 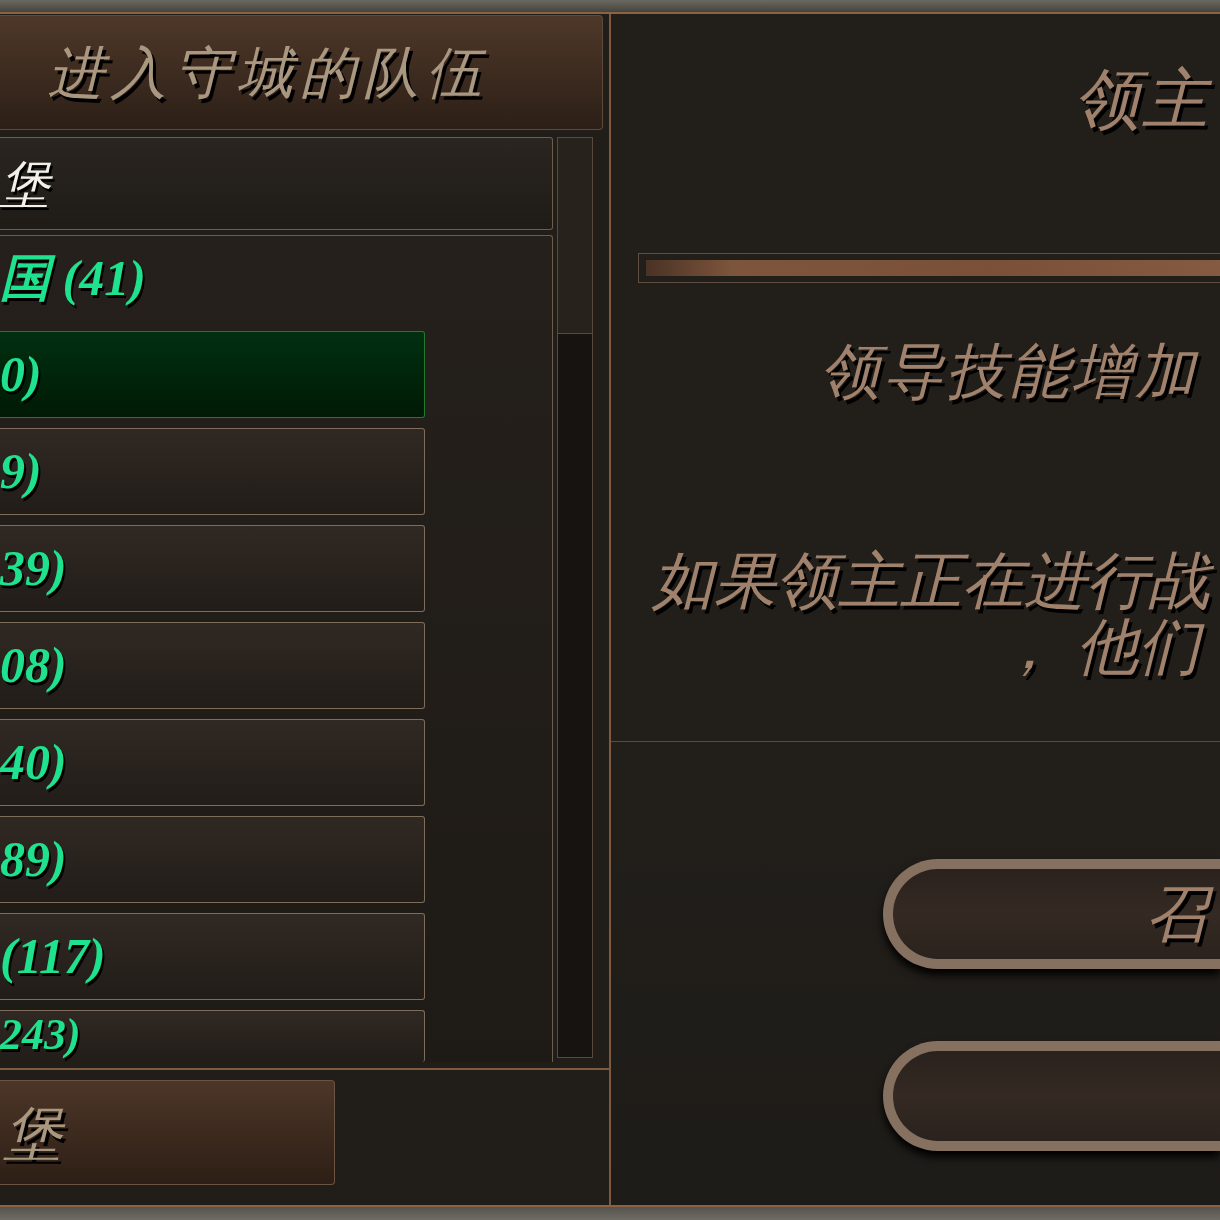 What do you see at coordinates (212, 762) in the screenshot?
I see `party-row: 40)` at bounding box center [212, 762].